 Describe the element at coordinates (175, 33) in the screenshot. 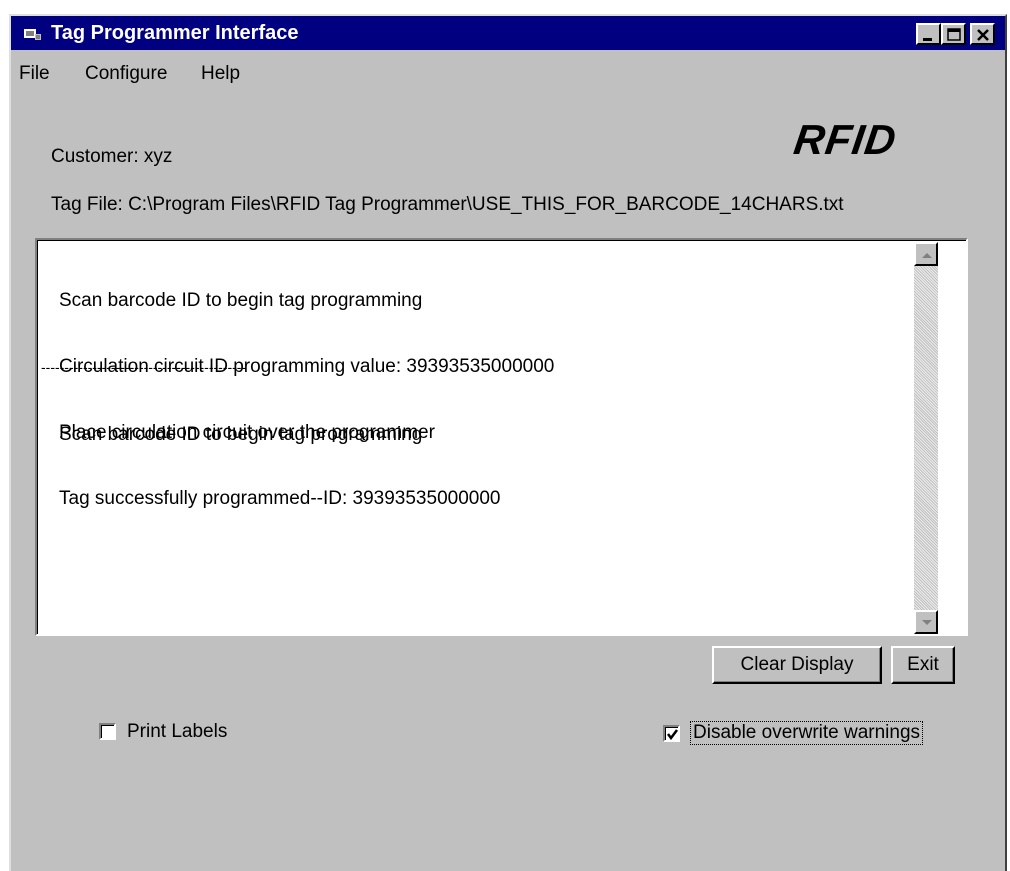

I see `window-title: Tag Programmer Interface` at that location.